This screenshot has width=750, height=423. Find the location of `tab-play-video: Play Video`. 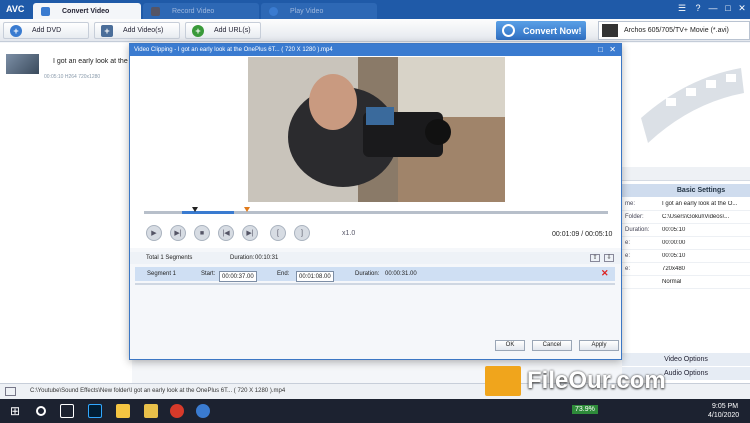

tab-play-video: Play Video is located at coordinates (319, 11).